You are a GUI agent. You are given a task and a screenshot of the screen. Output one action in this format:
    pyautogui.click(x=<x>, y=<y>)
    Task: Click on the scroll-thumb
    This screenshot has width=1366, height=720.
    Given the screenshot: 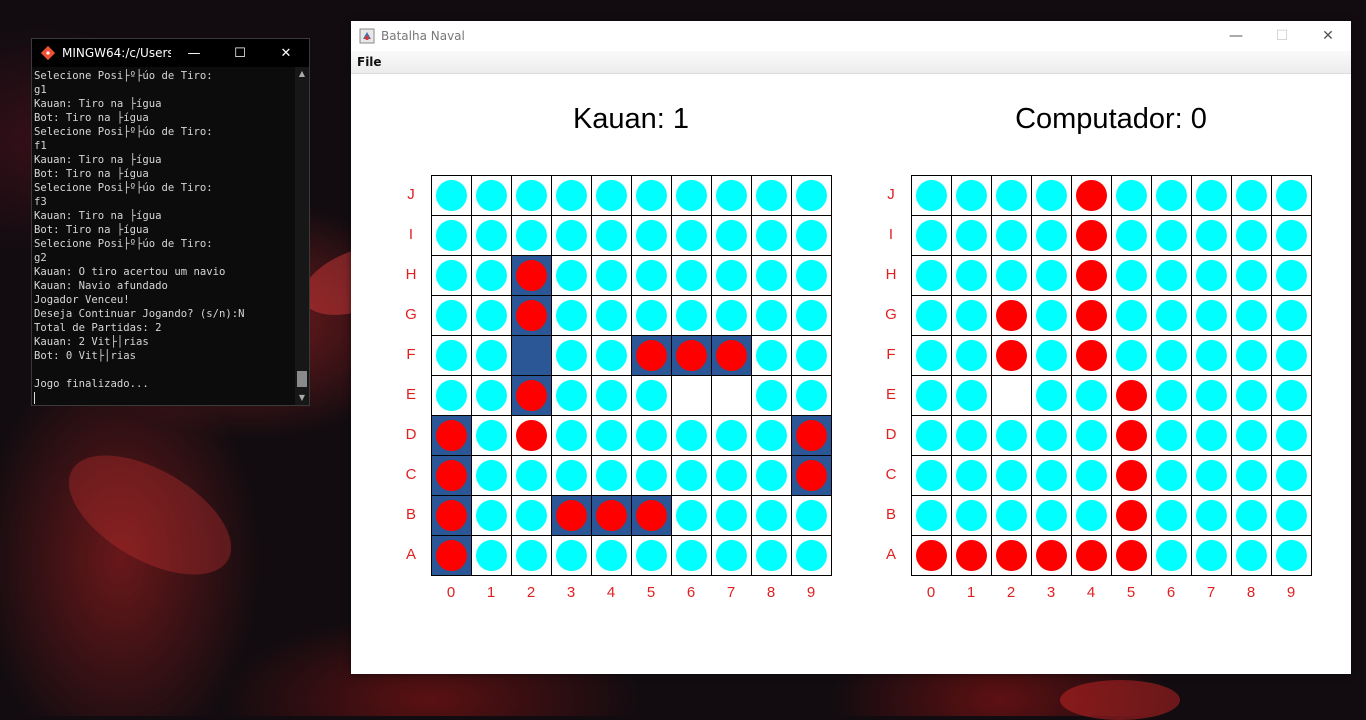 What is the action you would take?
    pyautogui.click(x=302, y=379)
    